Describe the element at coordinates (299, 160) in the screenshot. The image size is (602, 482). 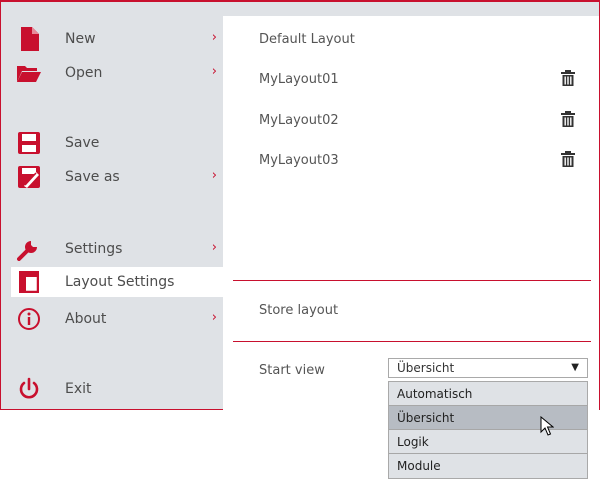
I see `layout-name: MyLayout03` at that location.